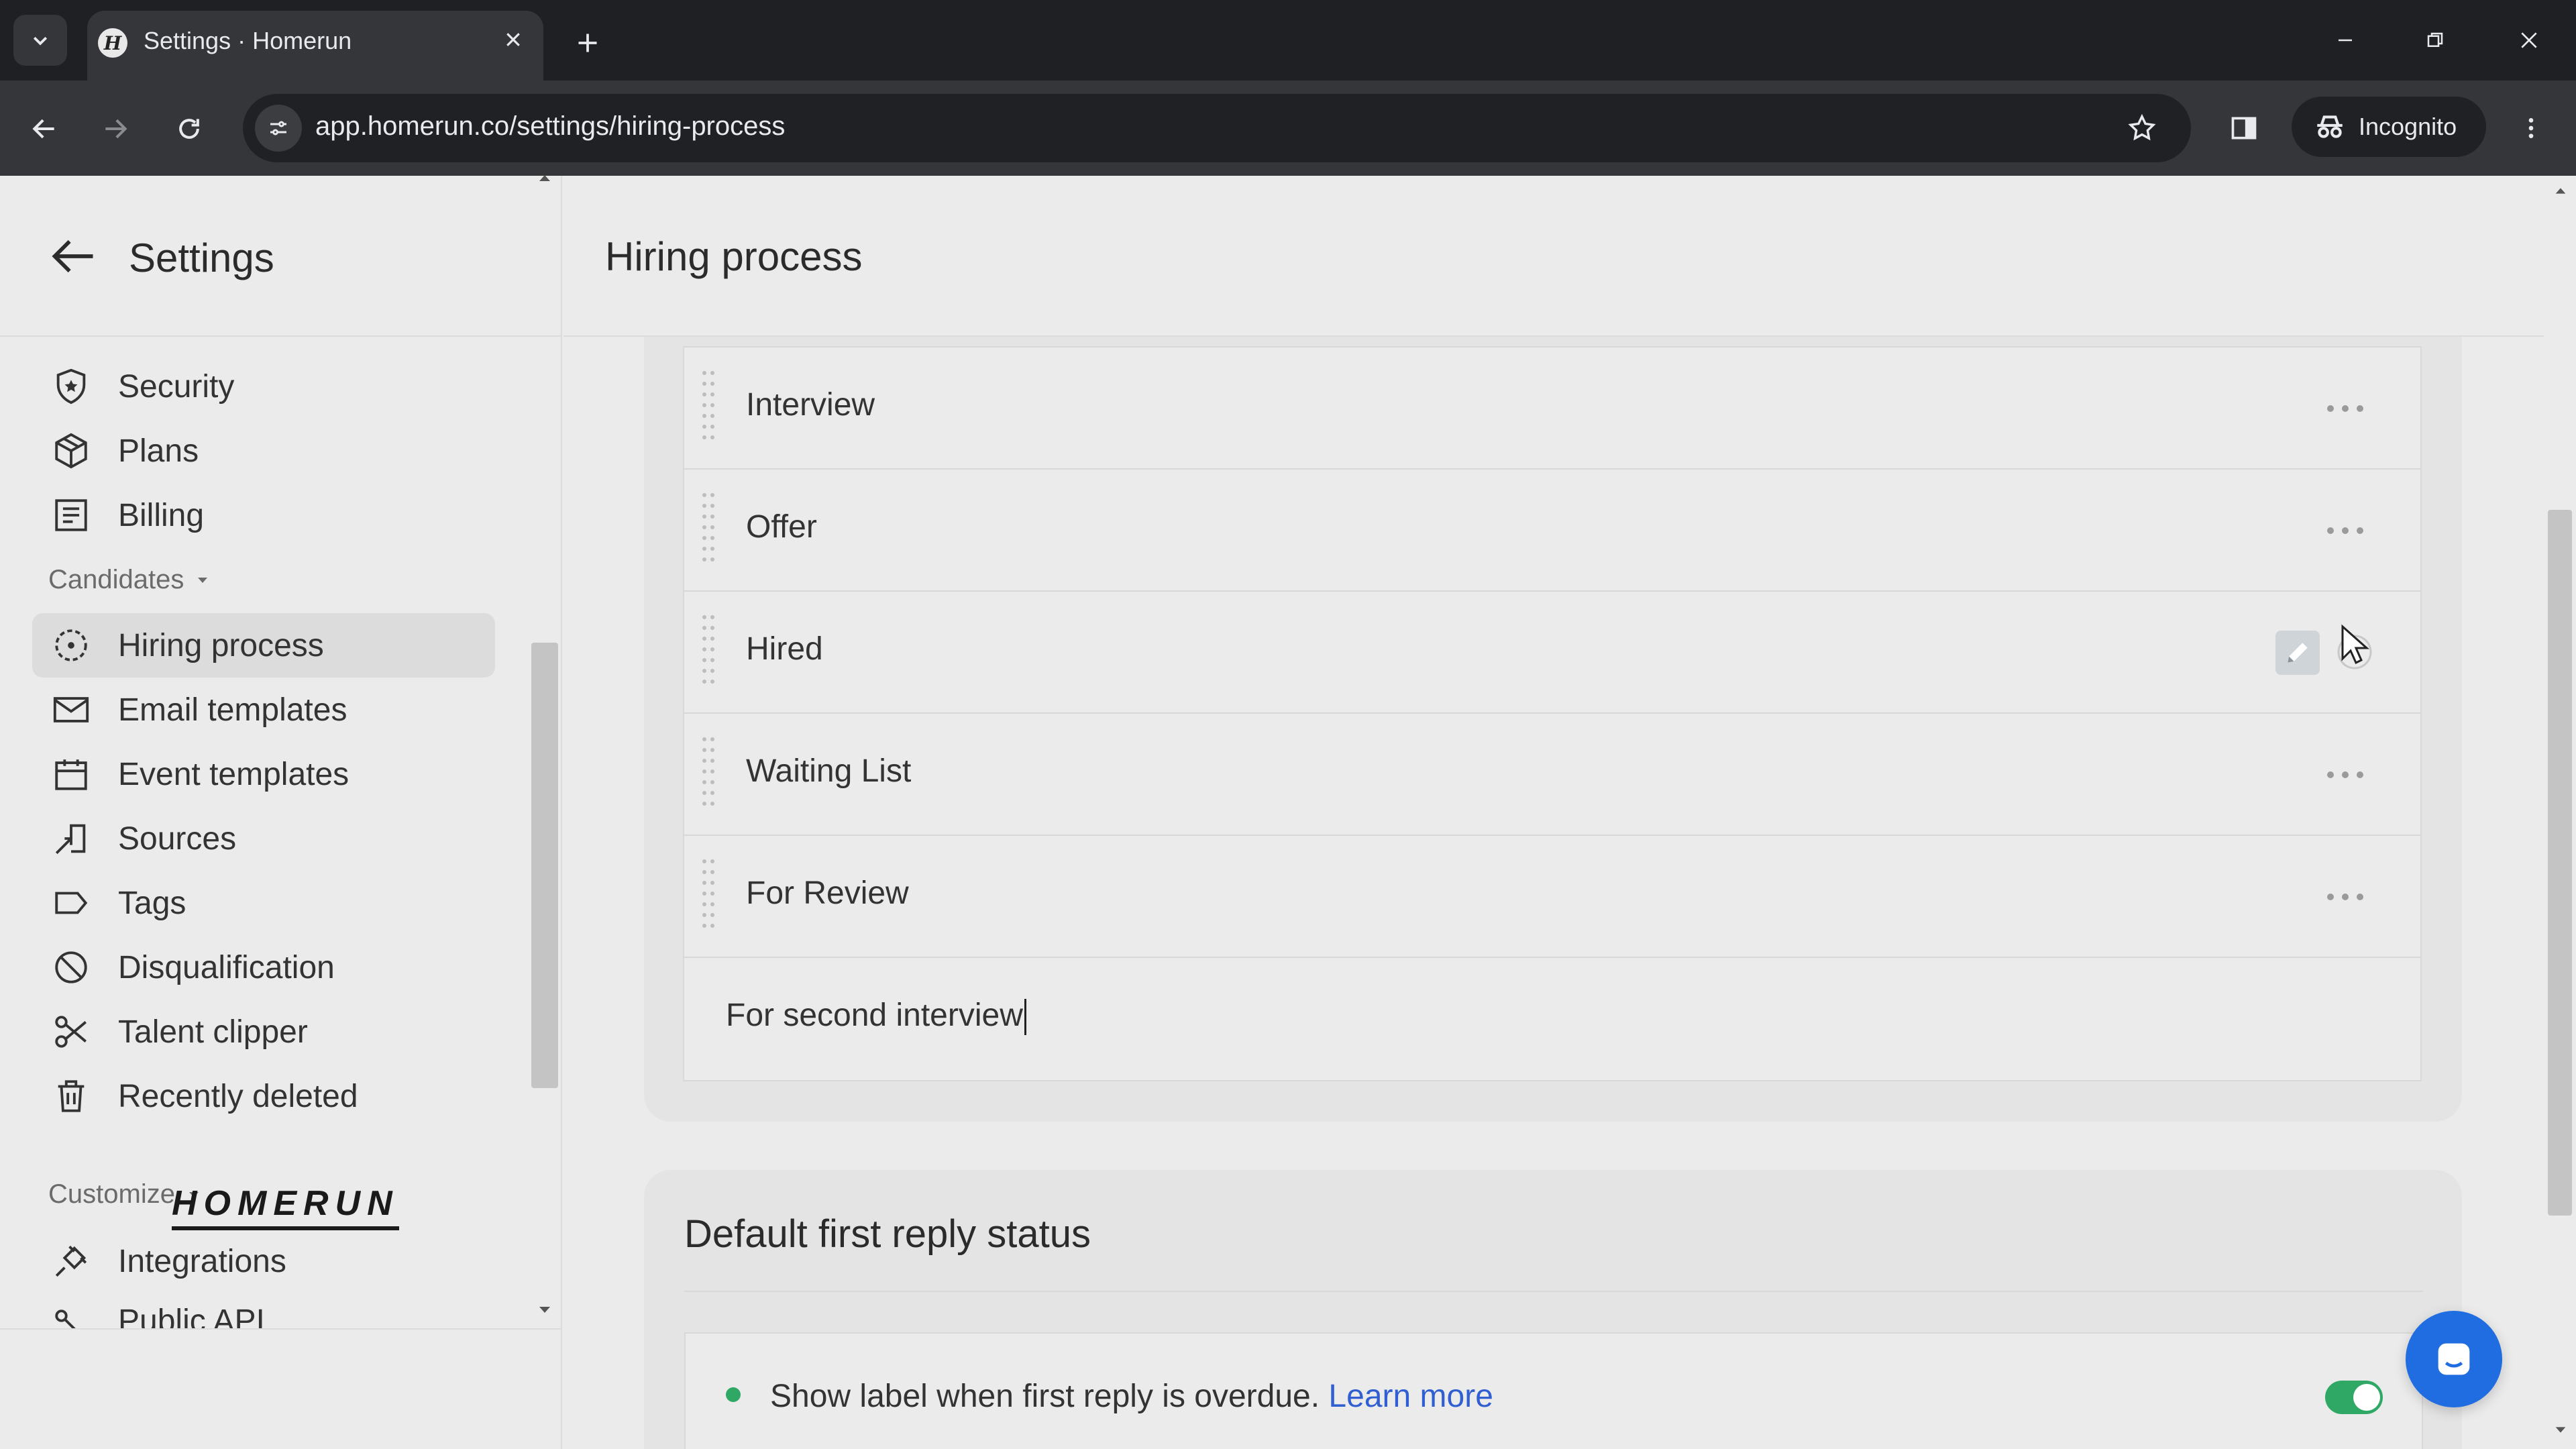  I want to click on minimize-window-button, so click(2345, 40).